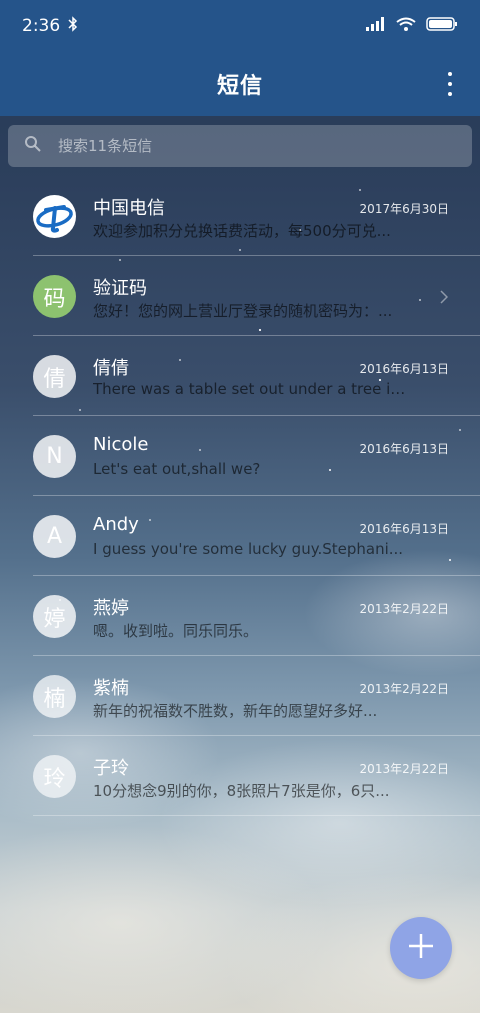 The image size is (480, 1013). I want to click on avatar: N, so click(54, 456).